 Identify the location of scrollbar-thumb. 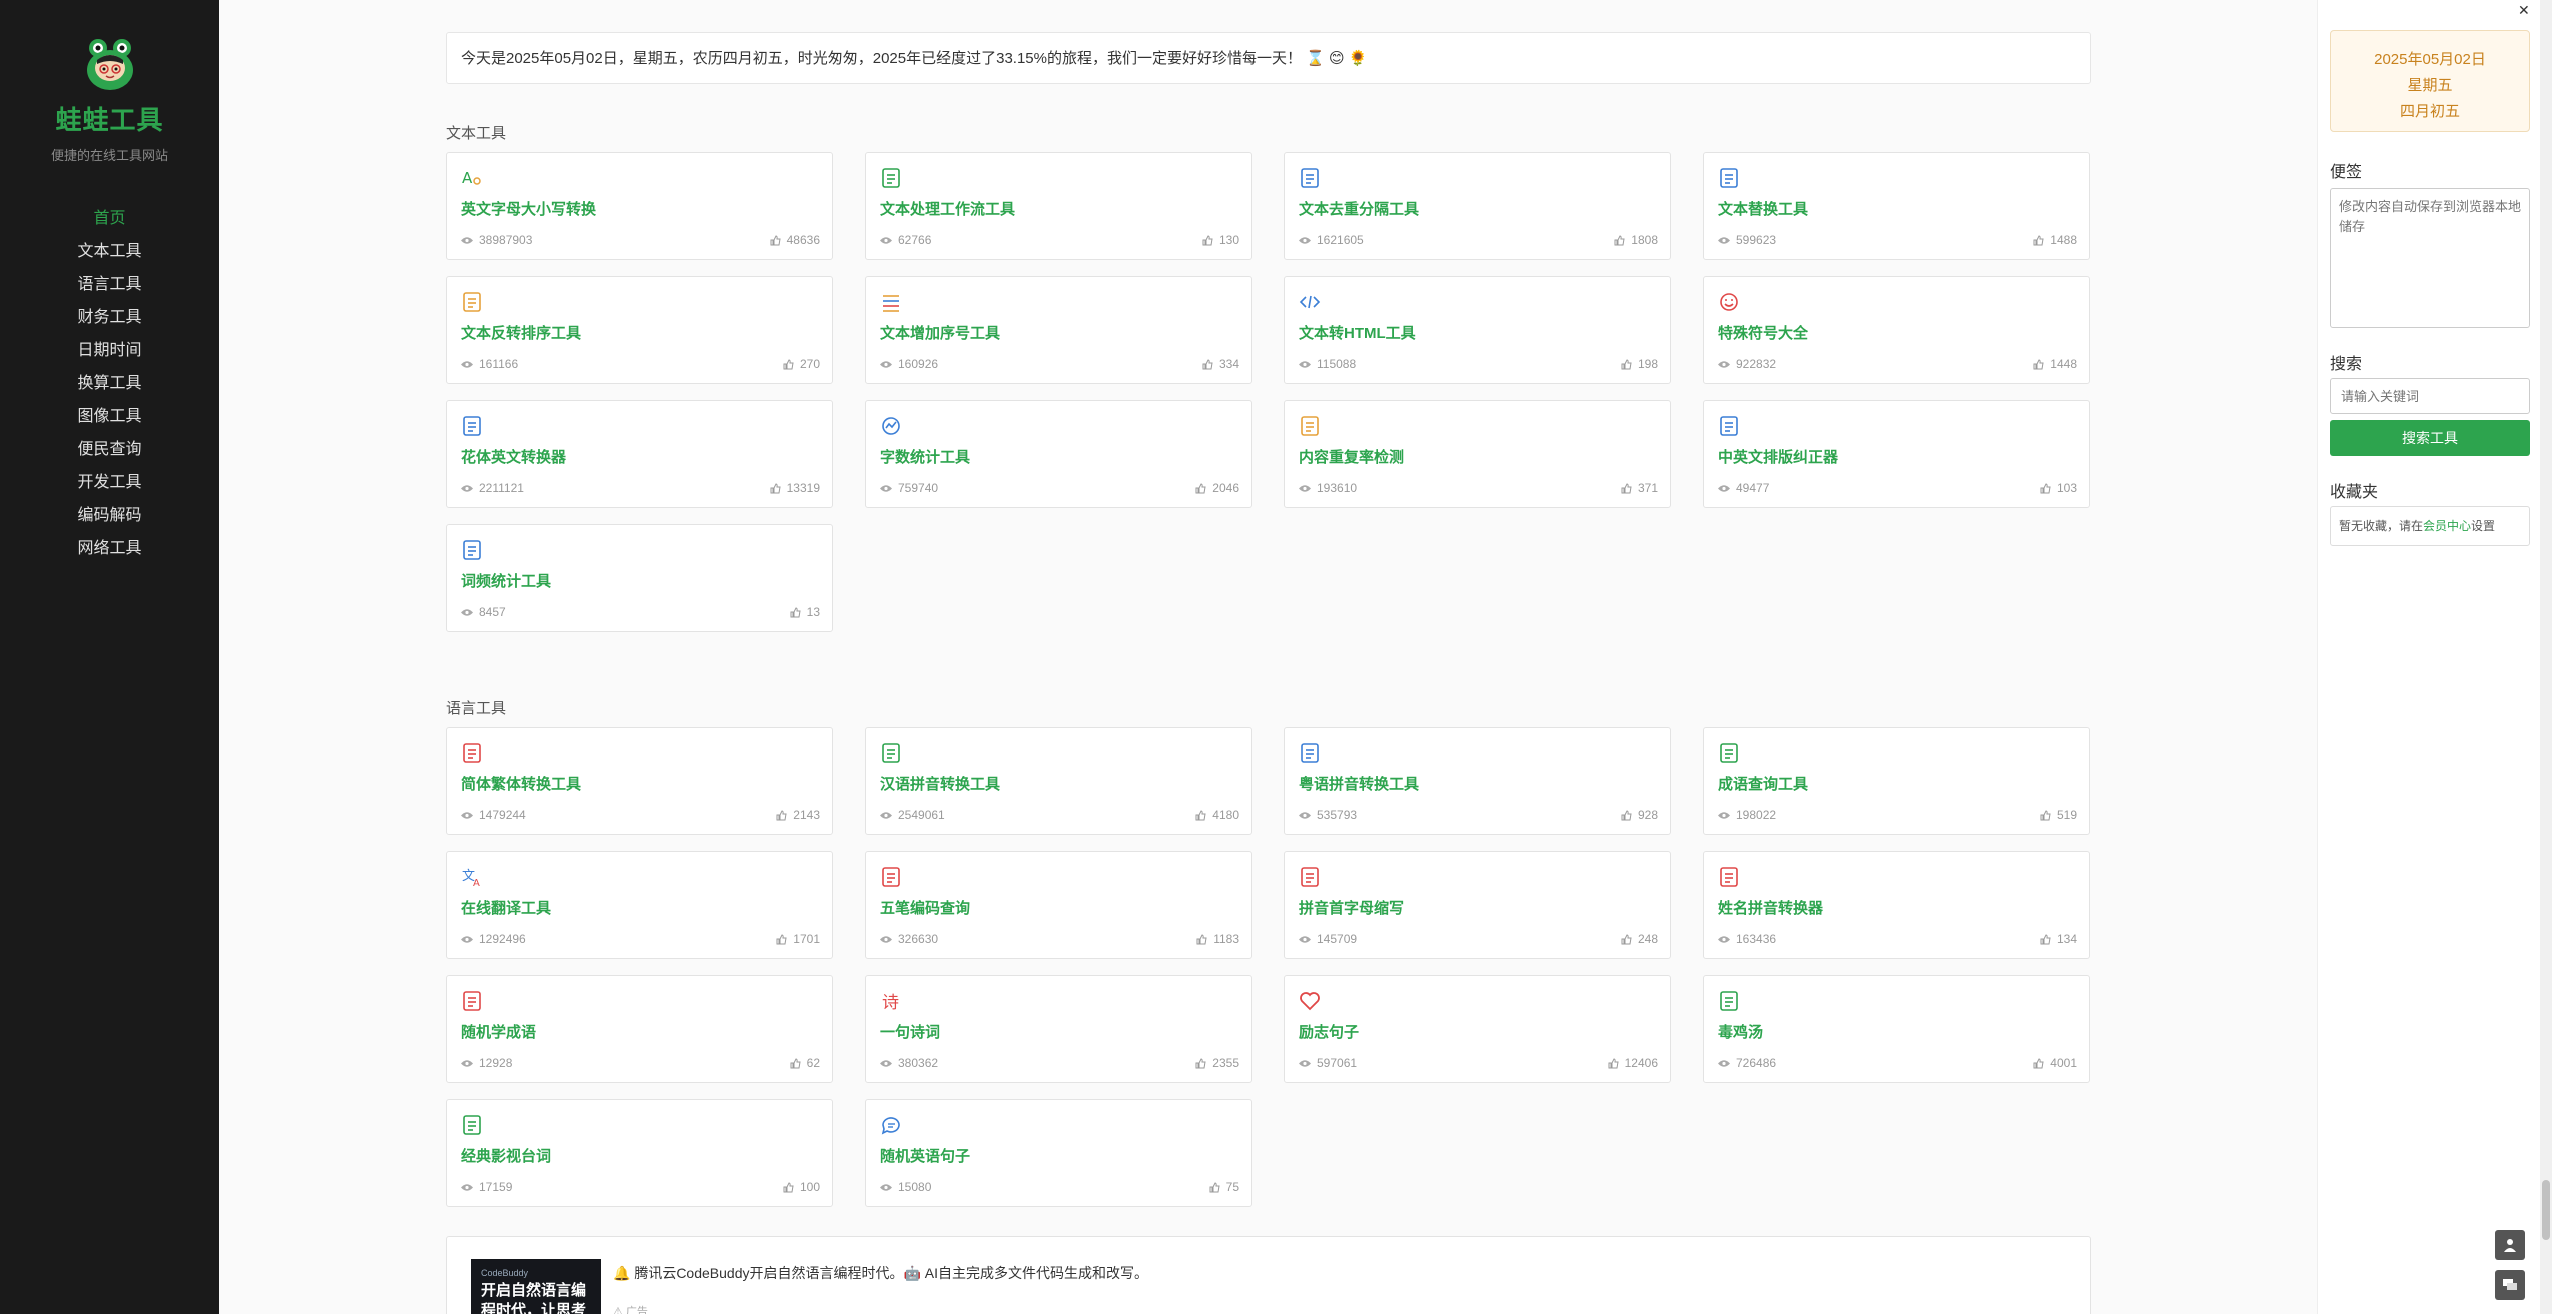
(2546, 1210).